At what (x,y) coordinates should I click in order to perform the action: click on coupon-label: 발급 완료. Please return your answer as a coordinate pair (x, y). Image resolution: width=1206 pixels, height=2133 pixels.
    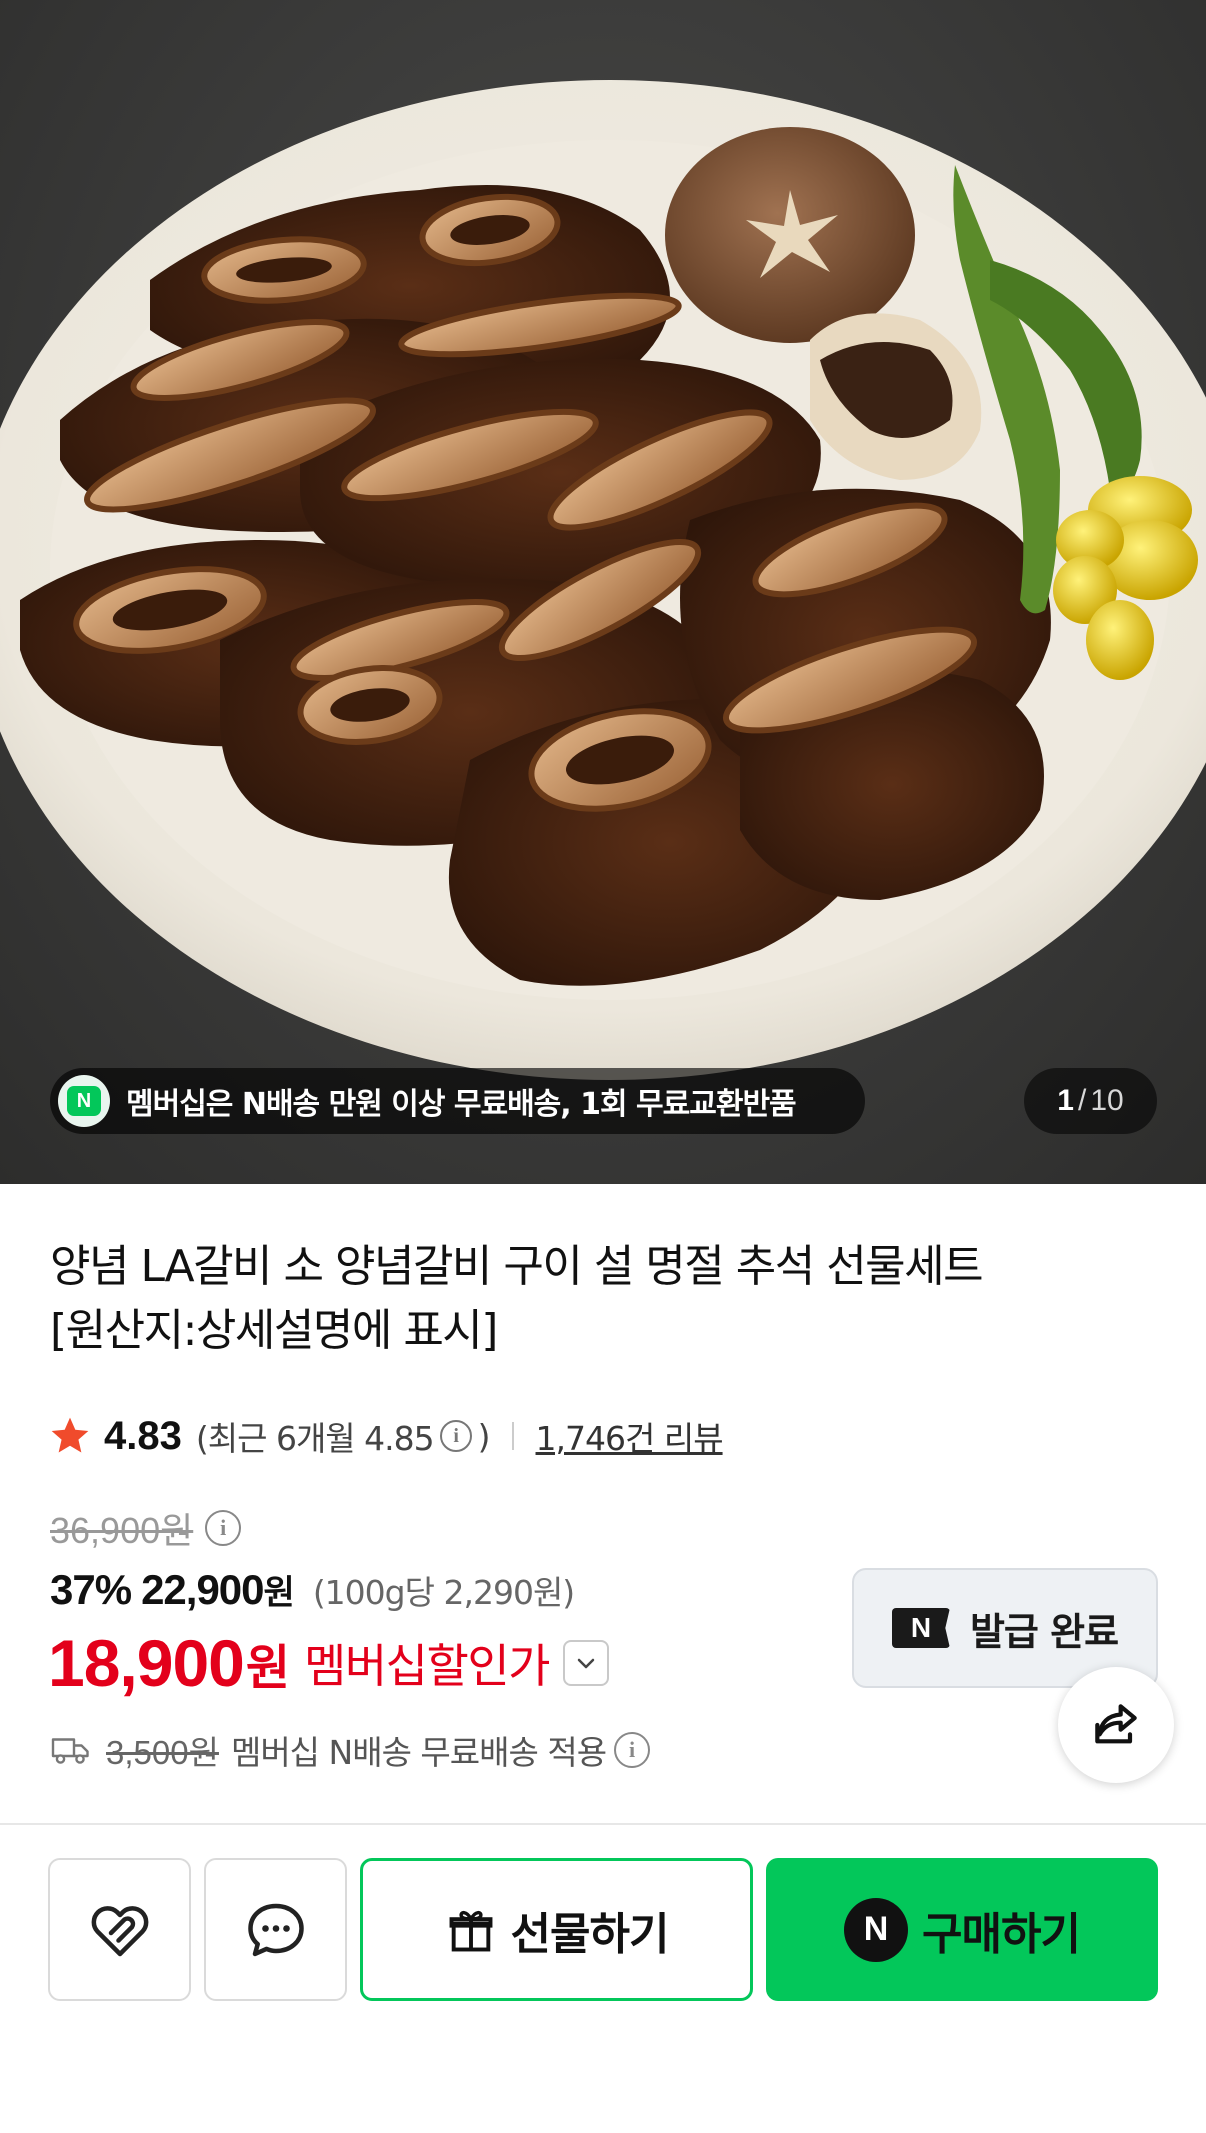
    Looking at the image, I should click on (1044, 1631).